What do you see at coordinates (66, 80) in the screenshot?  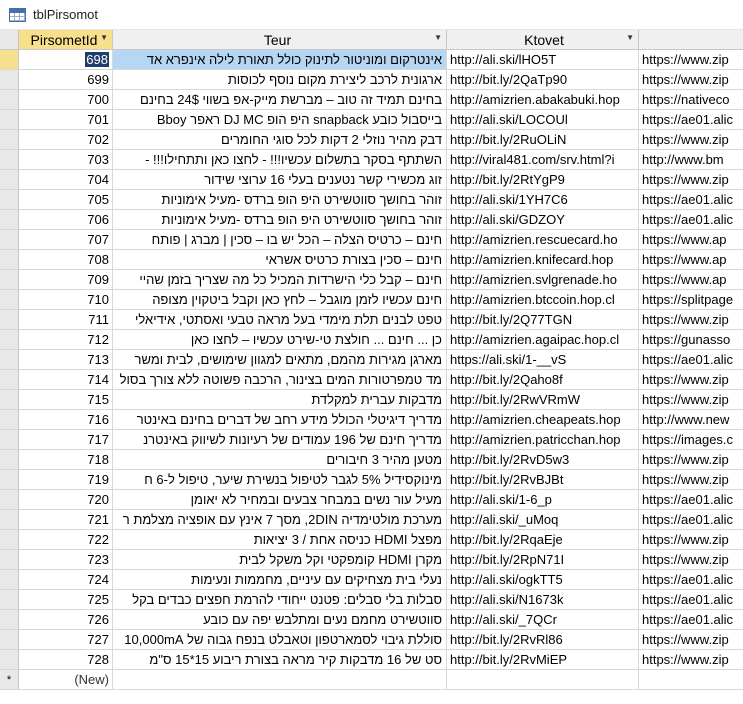 I see `cell-pirsometid: 699` at bounding box center [66, 80].